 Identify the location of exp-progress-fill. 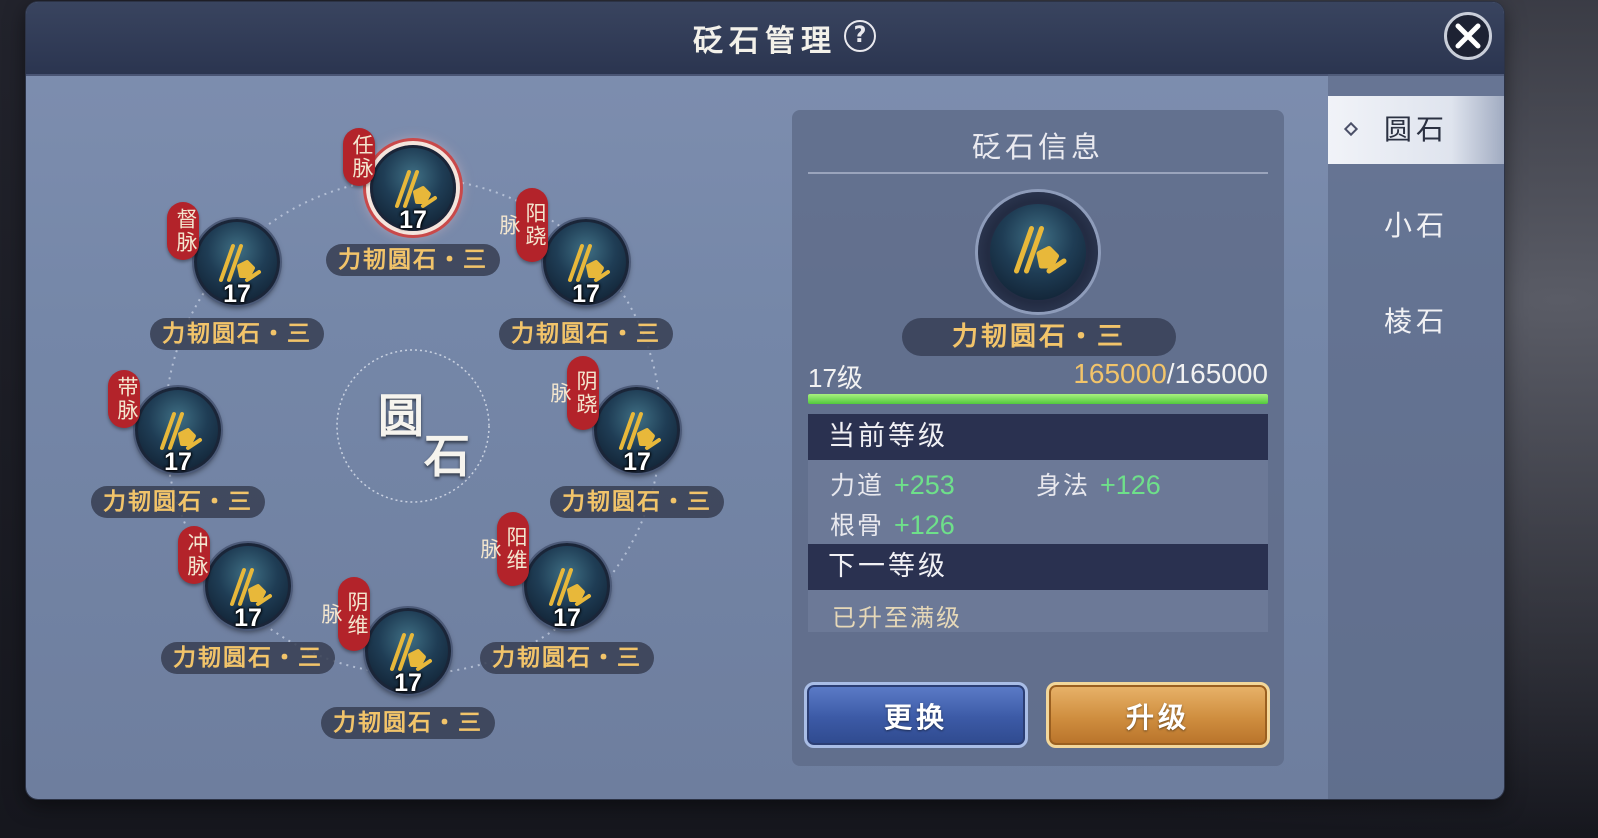
(1038, 399).